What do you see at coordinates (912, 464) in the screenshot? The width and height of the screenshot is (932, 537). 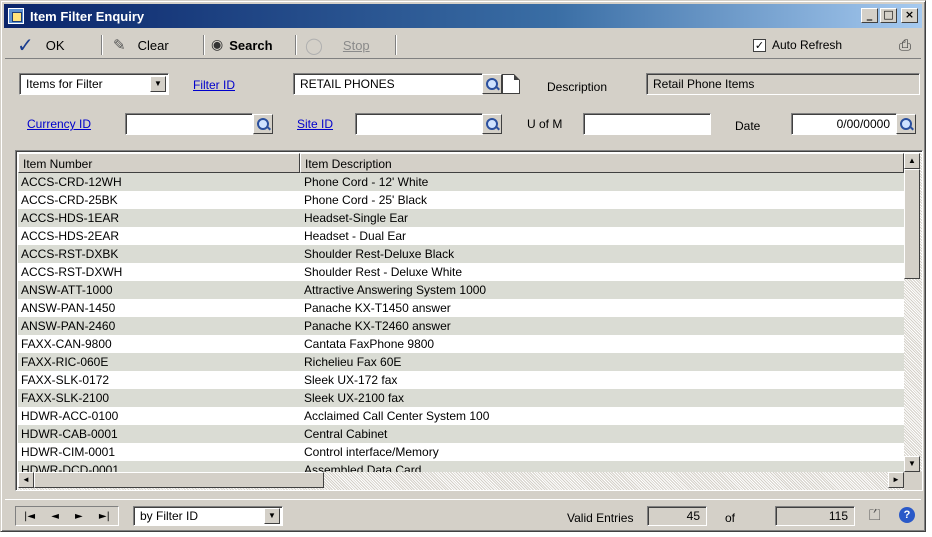 I see `scroll-down-icon: ▼` at bounding box center [912, 464].